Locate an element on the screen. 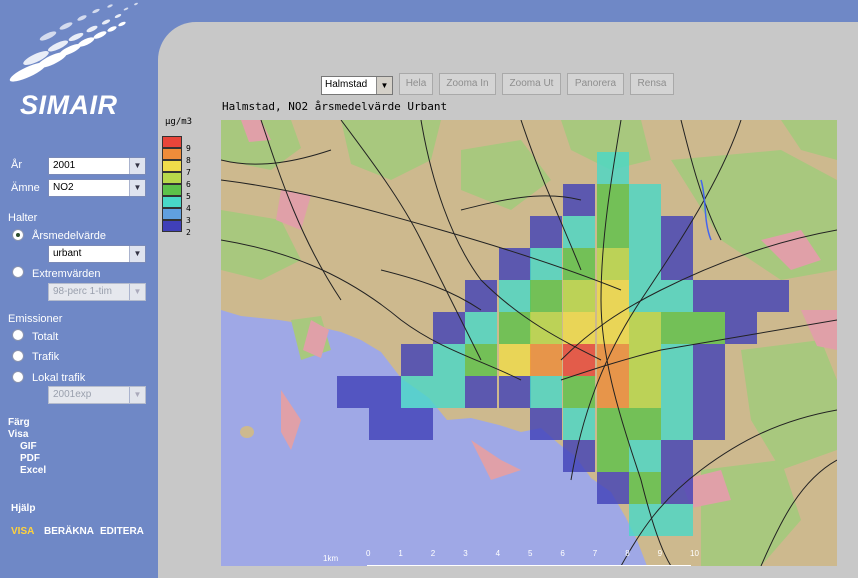 This screenshot has height=578, width=858. halter-heading: Halter is located at coordinates (23, 218).